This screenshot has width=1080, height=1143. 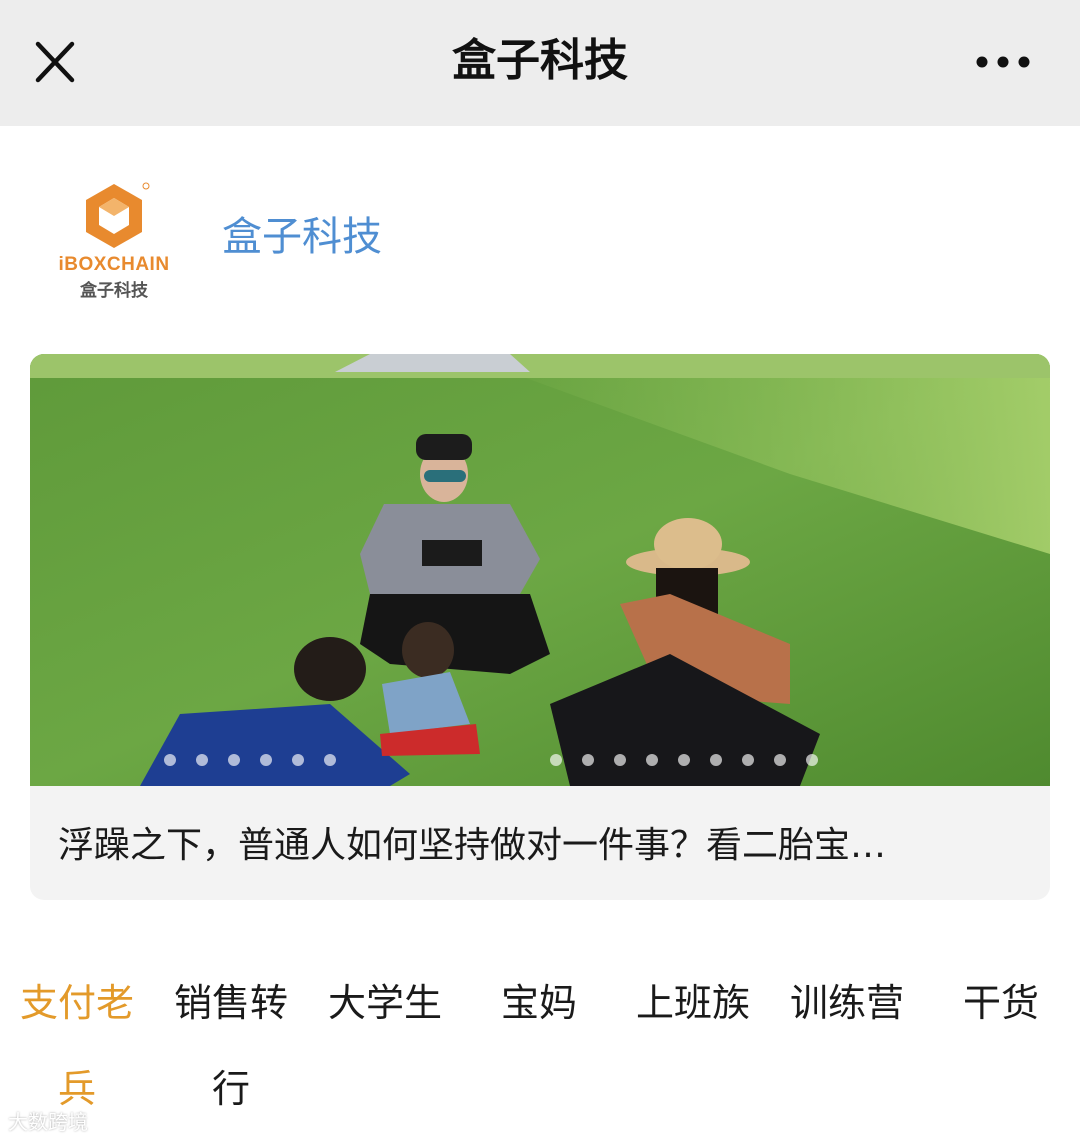 I want to click on tab-tips: 干货, so click(x=1001, y=1003).